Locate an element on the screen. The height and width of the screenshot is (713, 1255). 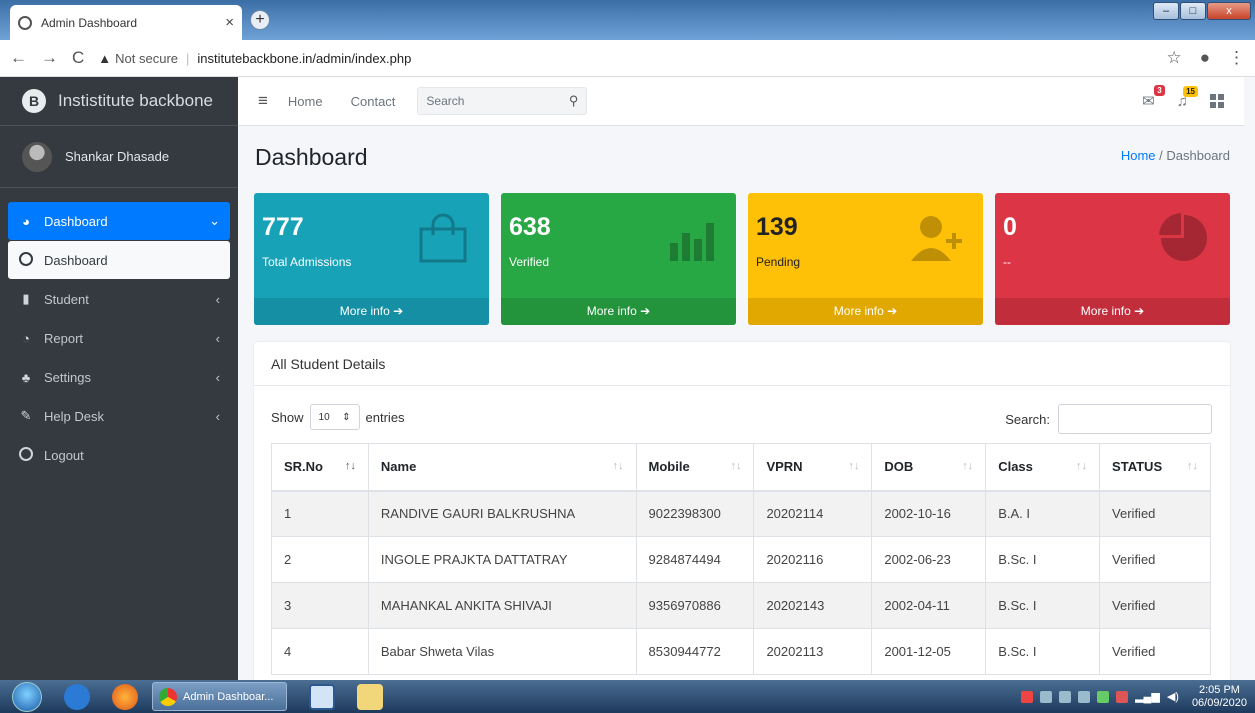
user-panel: Shankar Dhasade is located at coordinates (119, 157).